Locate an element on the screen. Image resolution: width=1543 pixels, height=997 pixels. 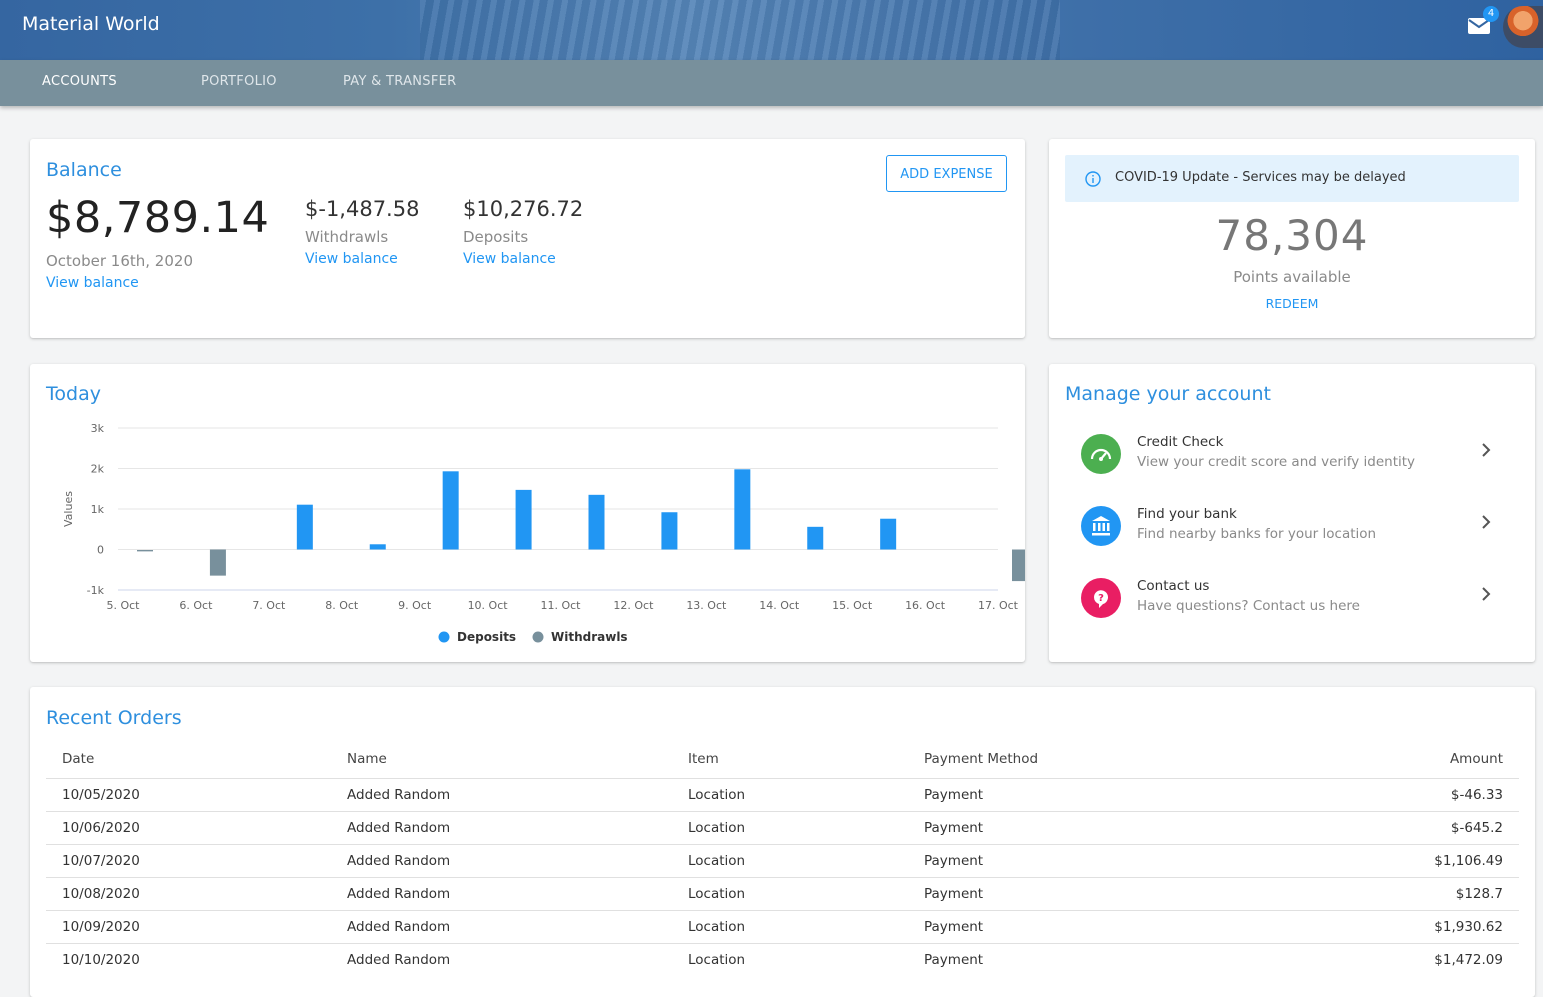
find-bank-subtitle: Find nearby banks for your location is located at coordinates (1257, 534).